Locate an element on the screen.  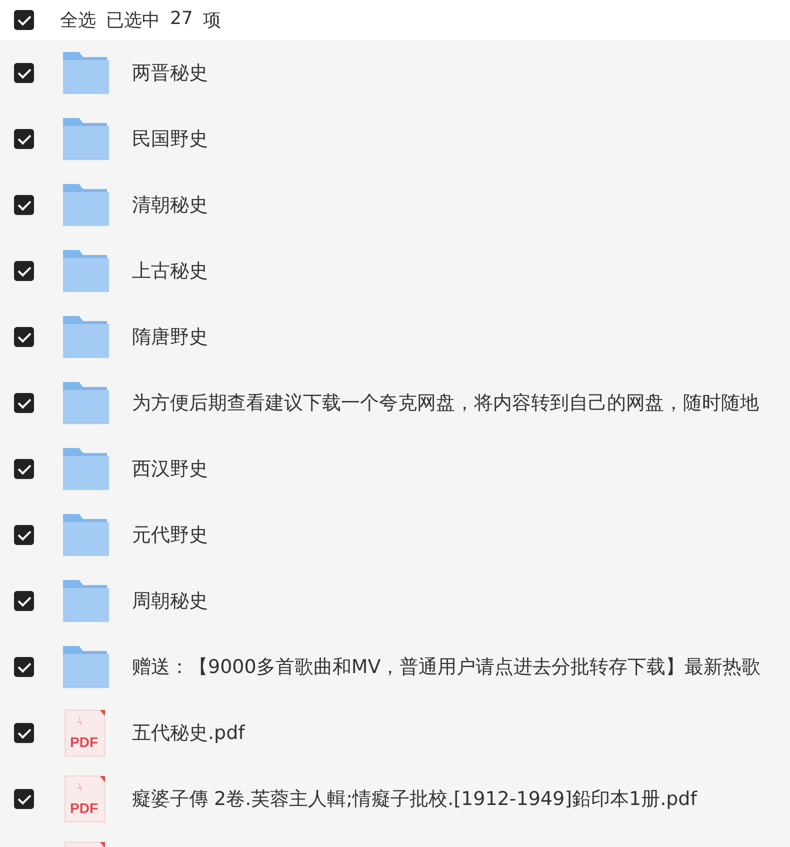
file-name: 民国野史 is located at coordinates (170, 139).